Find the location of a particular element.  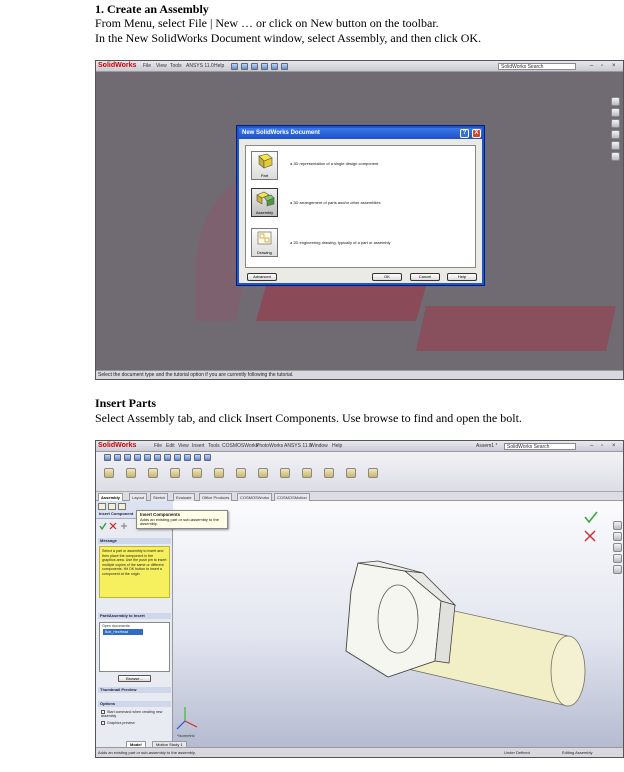

document-title: Assem1 * is located at coordinates (487, 446).